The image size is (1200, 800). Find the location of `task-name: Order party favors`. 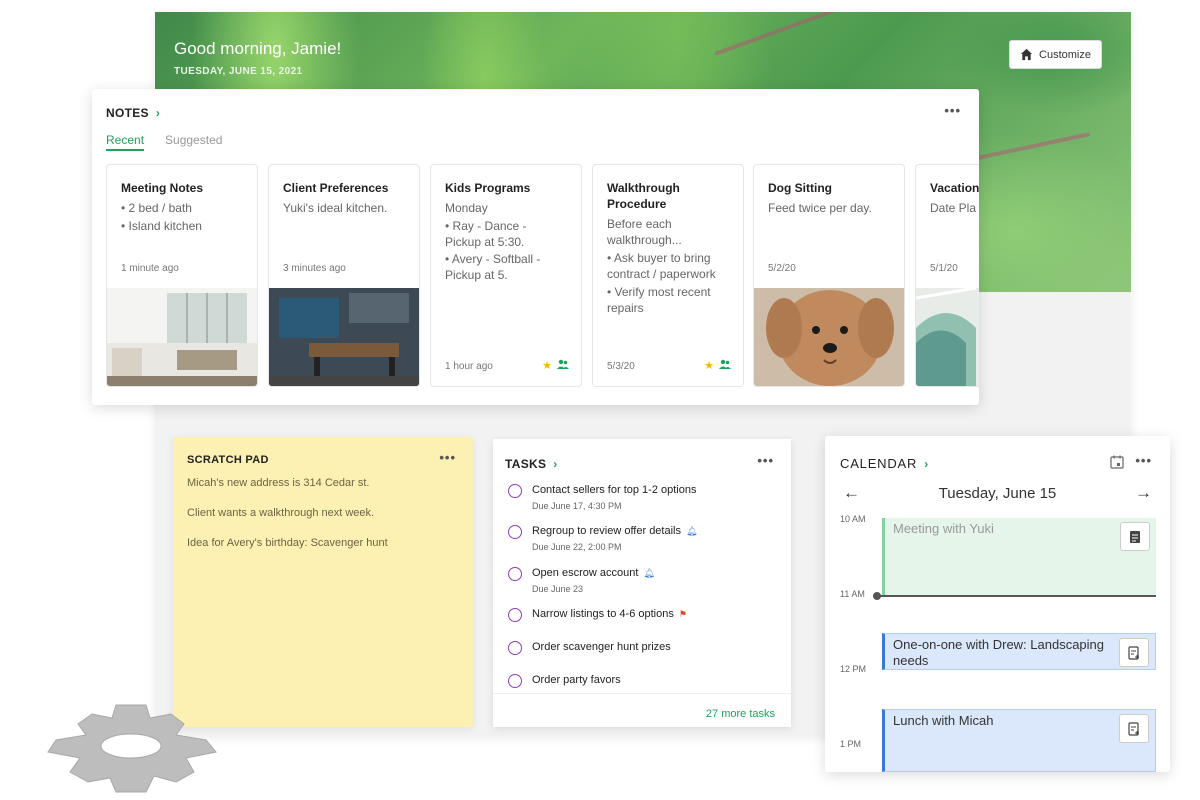

task-name: Order party favors is located at coordinates (576, 680).